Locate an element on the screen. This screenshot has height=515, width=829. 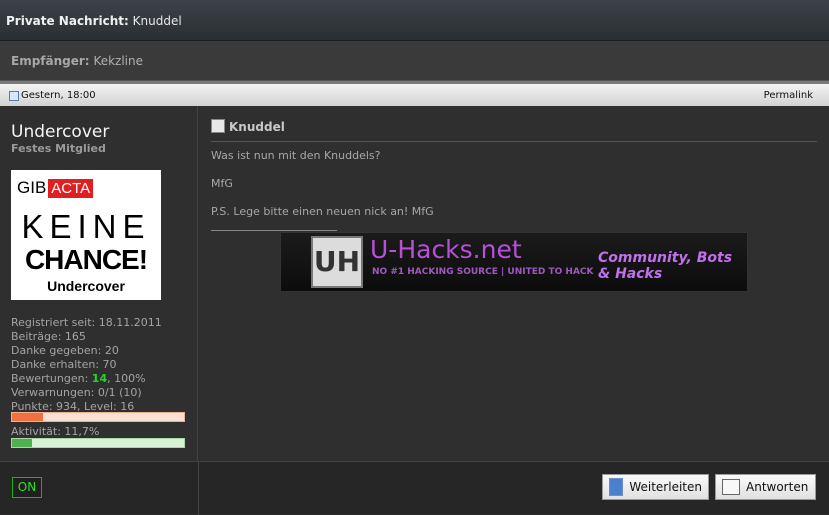
ratings-pct: , 100% is located at coordinates (126, 378).